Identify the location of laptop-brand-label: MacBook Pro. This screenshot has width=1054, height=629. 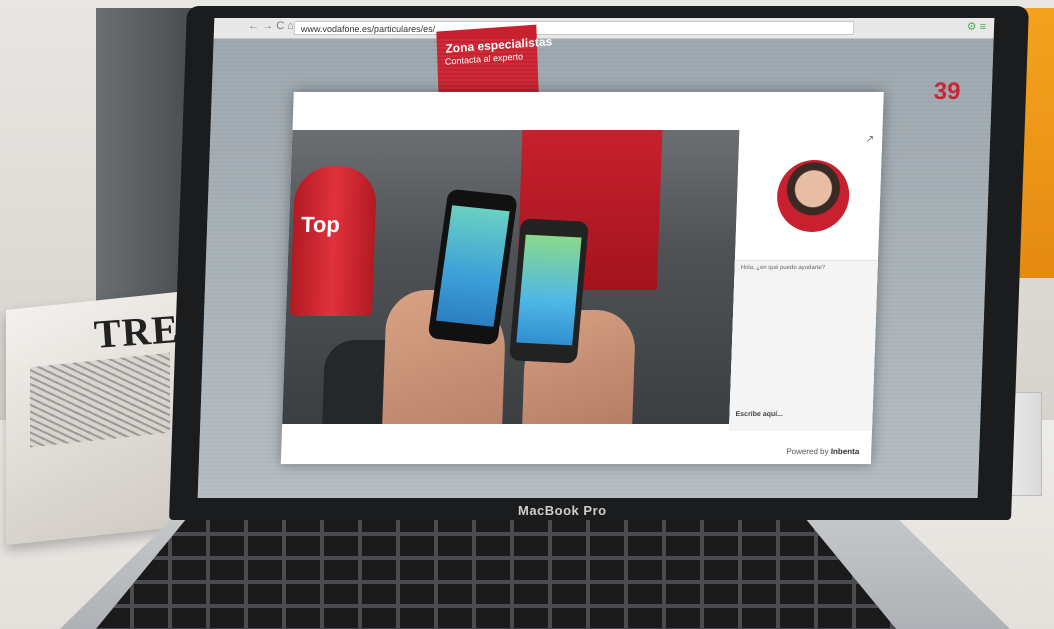
(562, 510).